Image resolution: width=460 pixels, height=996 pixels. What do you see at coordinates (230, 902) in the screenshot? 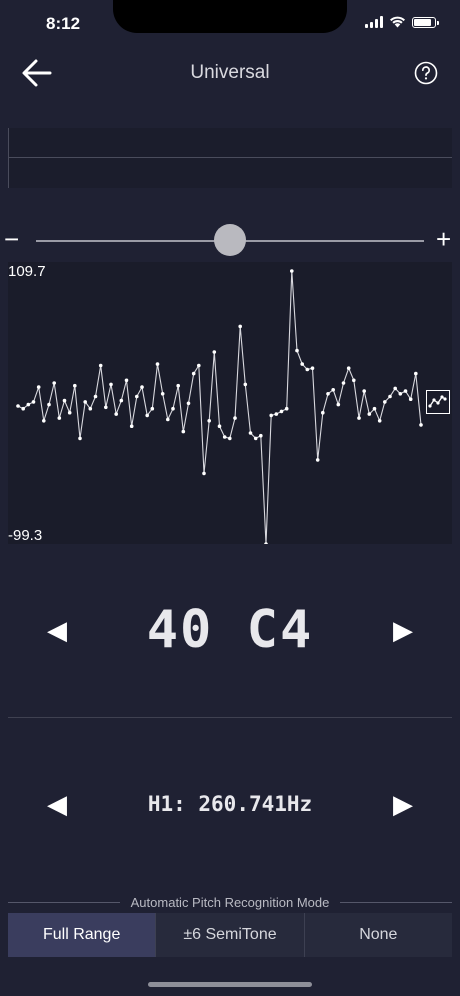
I see `mode-title: Automatic Pitch Recognition Mode` at bounding box center [230, 902].